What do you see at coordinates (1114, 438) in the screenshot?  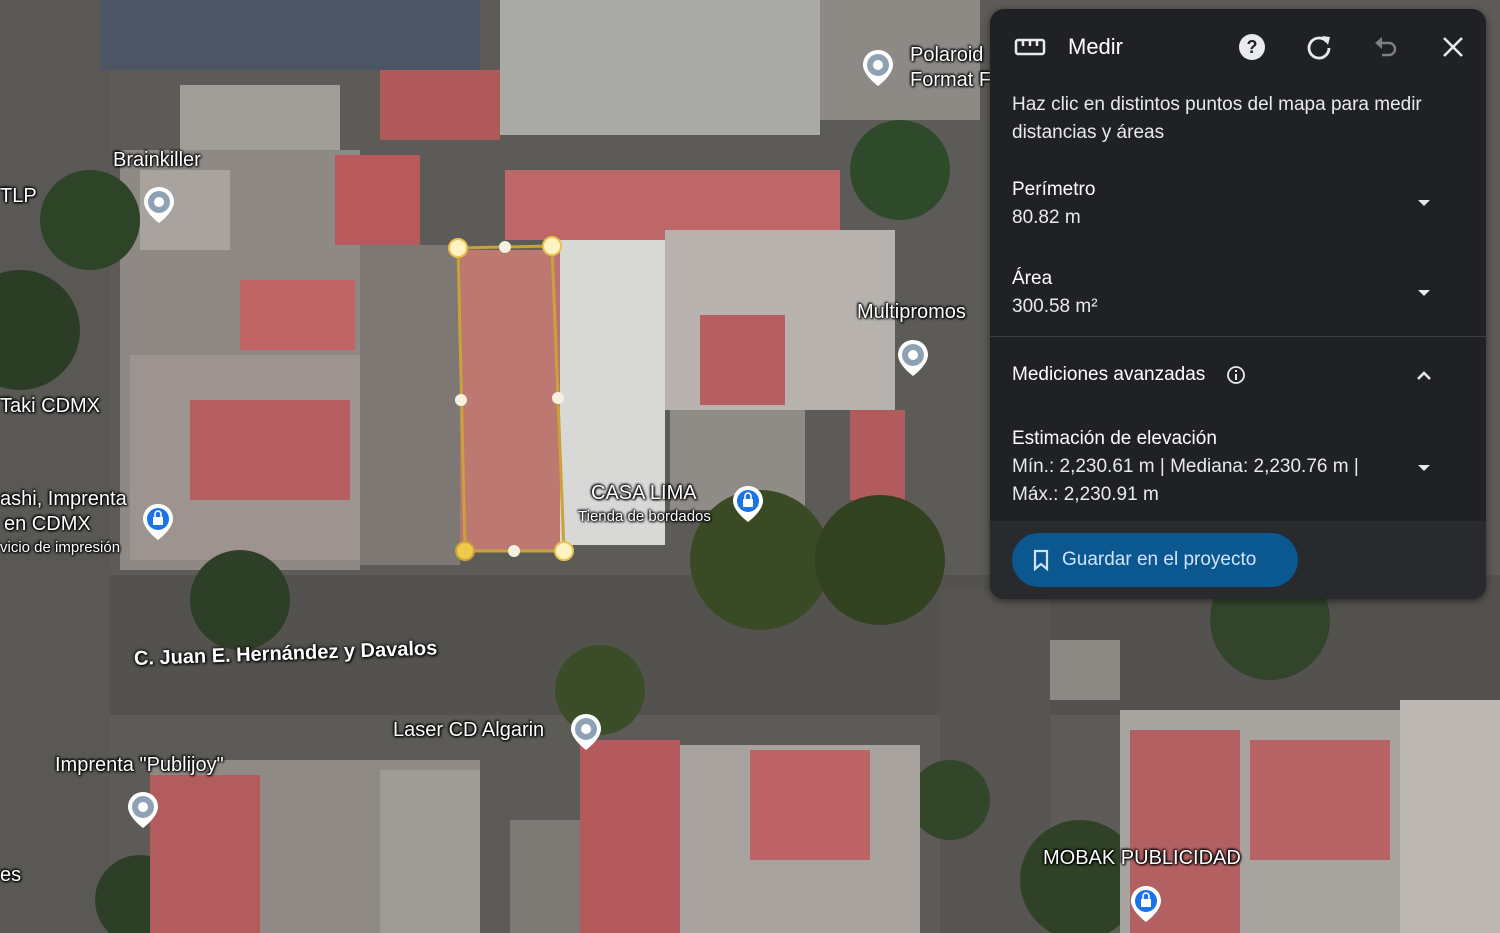 I see `elevation-label: Estimación de elevación` at bounding box center [1114, 438].